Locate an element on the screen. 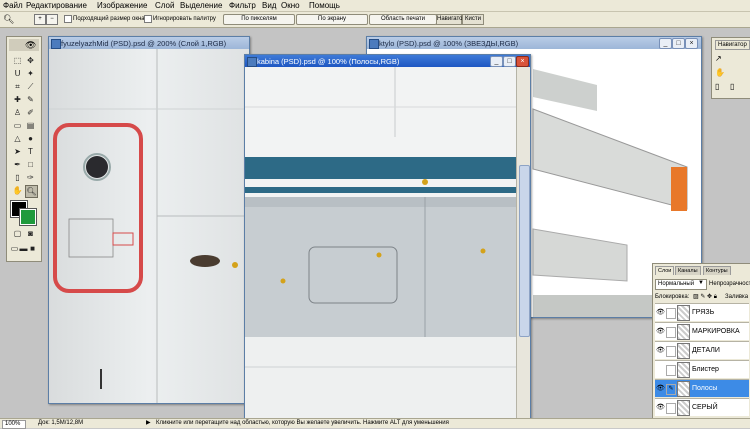 The width and height of the screenshot is (750, 429). layer-row: 👁︎ ✎ Полосы is located at coordinates (702, 388).